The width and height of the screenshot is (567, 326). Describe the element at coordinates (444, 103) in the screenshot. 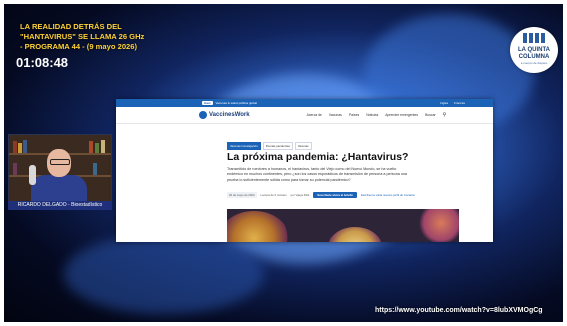

I see `topbar-link: Ingles` at that location.